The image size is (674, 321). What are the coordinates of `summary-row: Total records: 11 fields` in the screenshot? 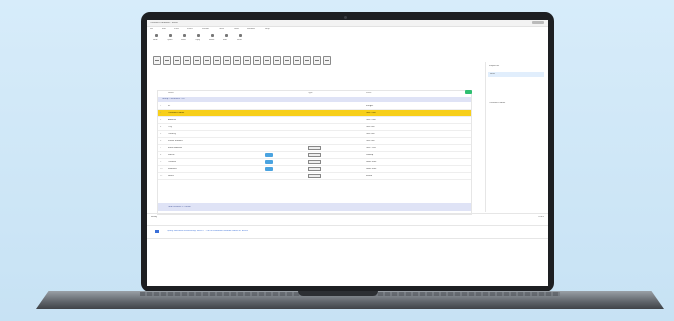 It's located at (314, 207).